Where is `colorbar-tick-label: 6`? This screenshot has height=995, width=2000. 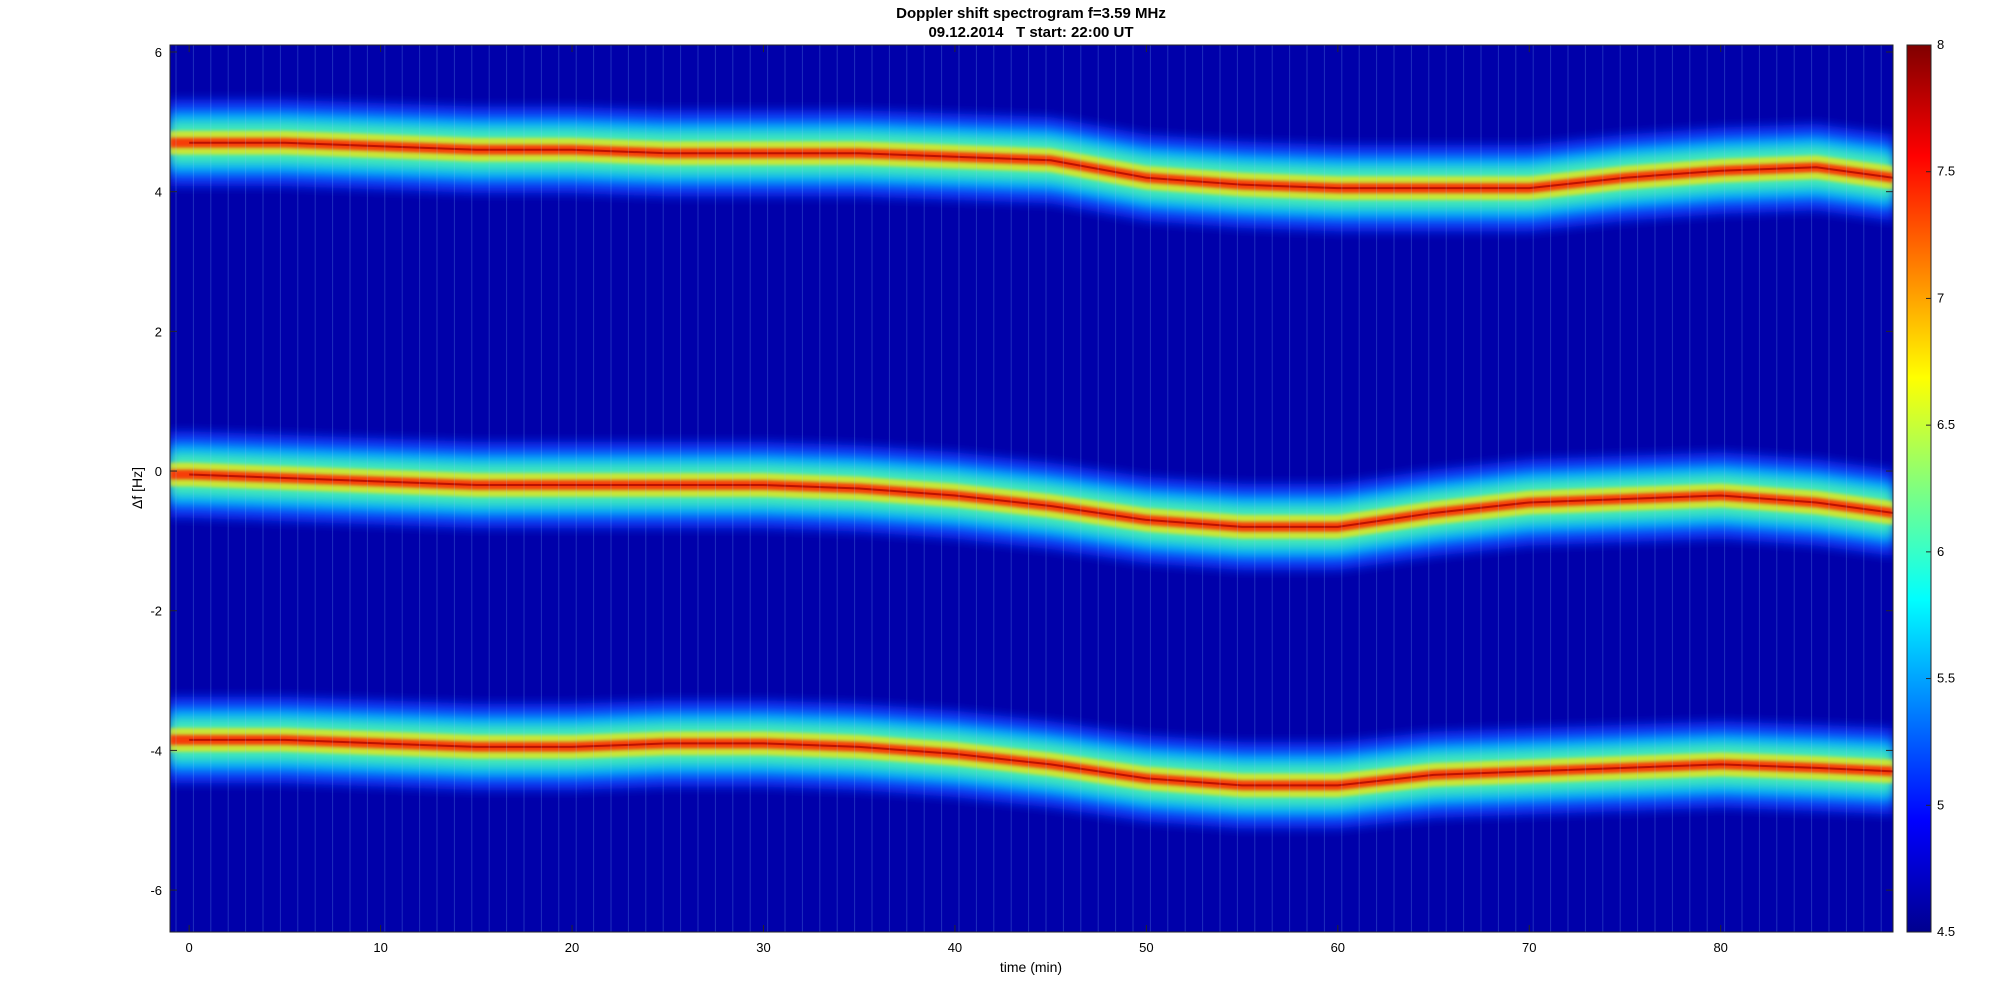 colorbar-tick-label: 6 is located at coordinates (1940, 551).